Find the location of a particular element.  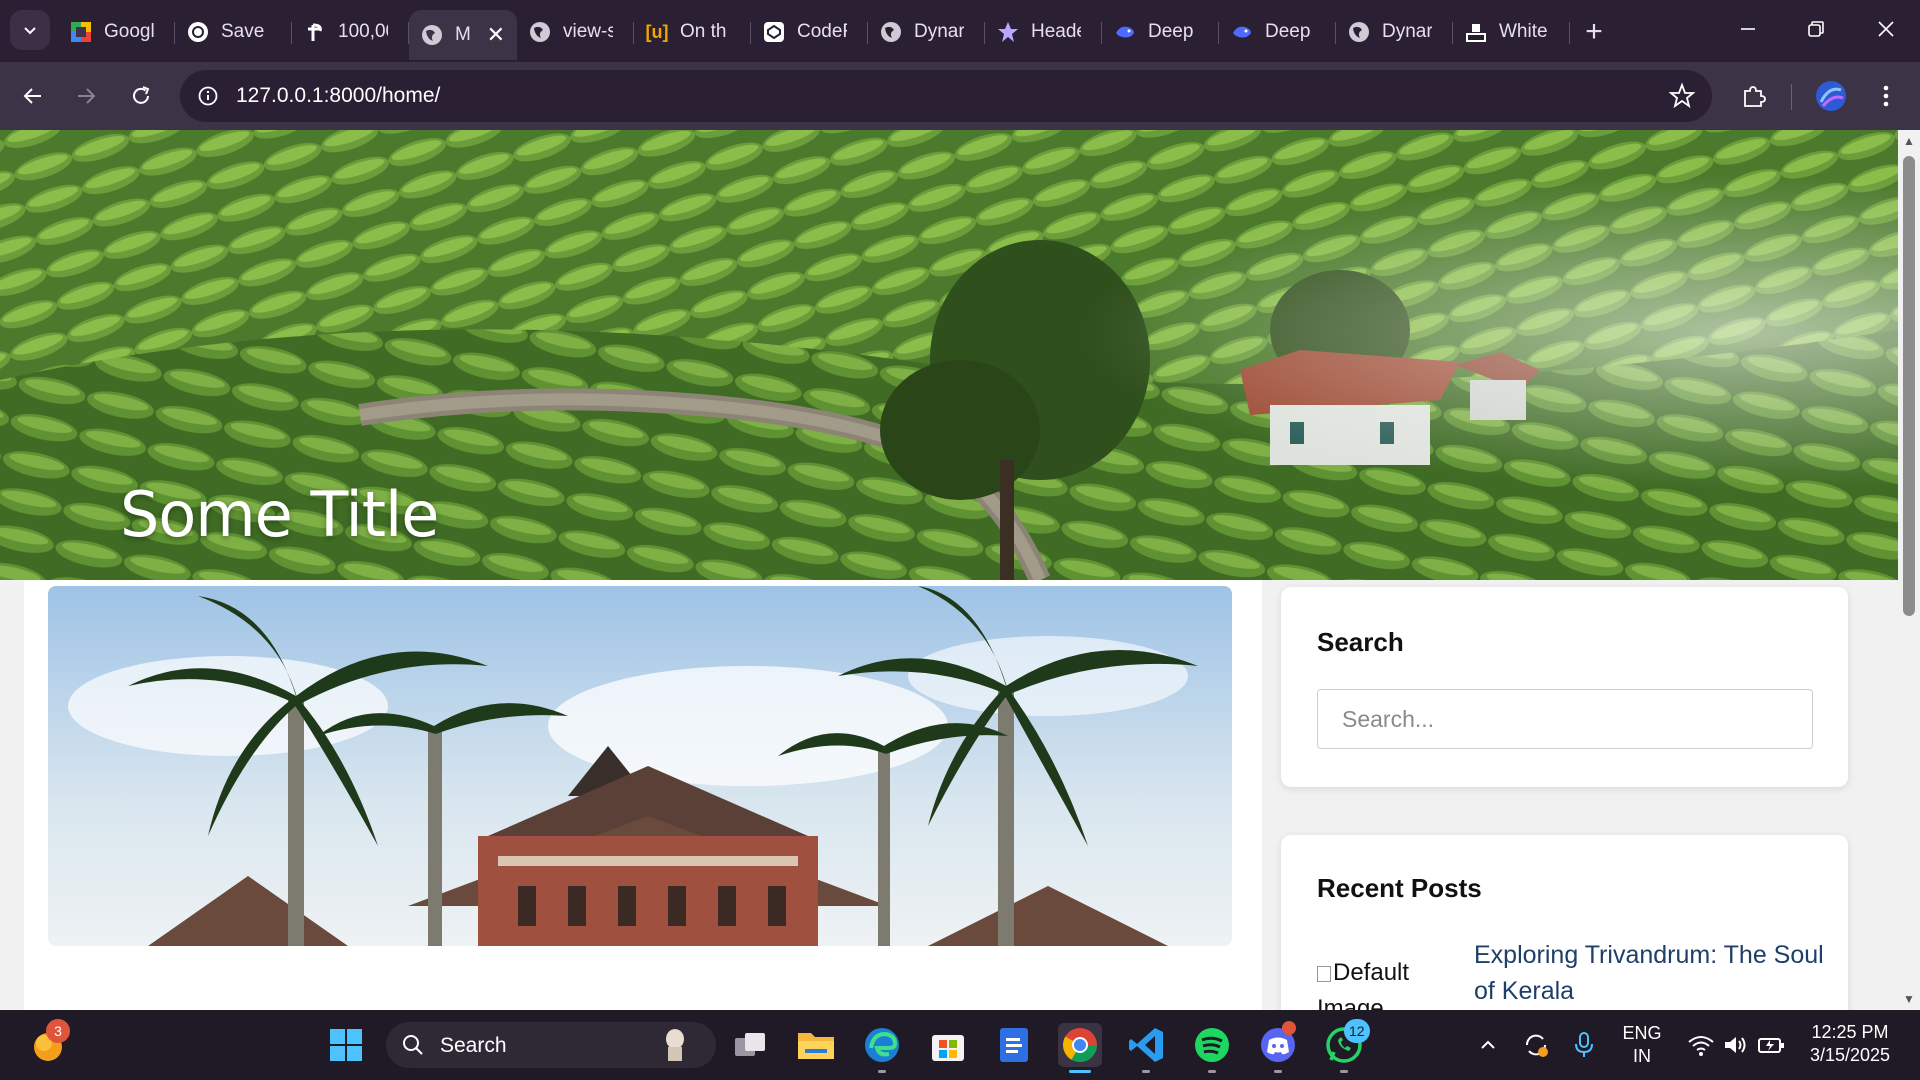

scrollbar-thumb is located at coordinates (1909, 386).